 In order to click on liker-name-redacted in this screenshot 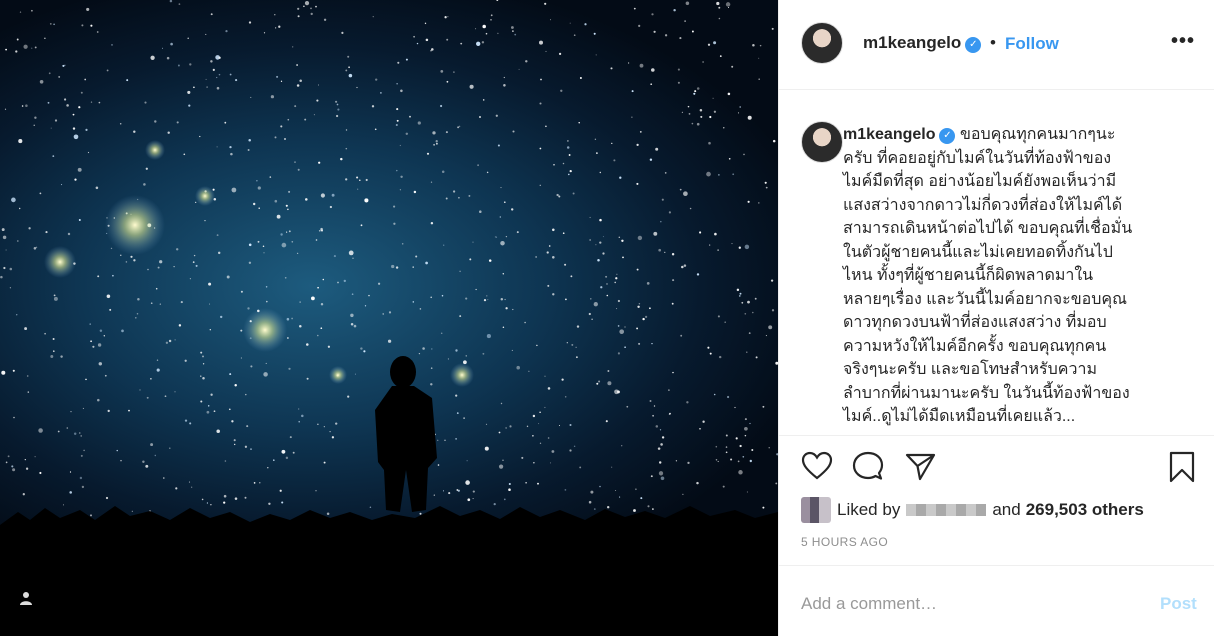, I will do `click(946, 510)`.